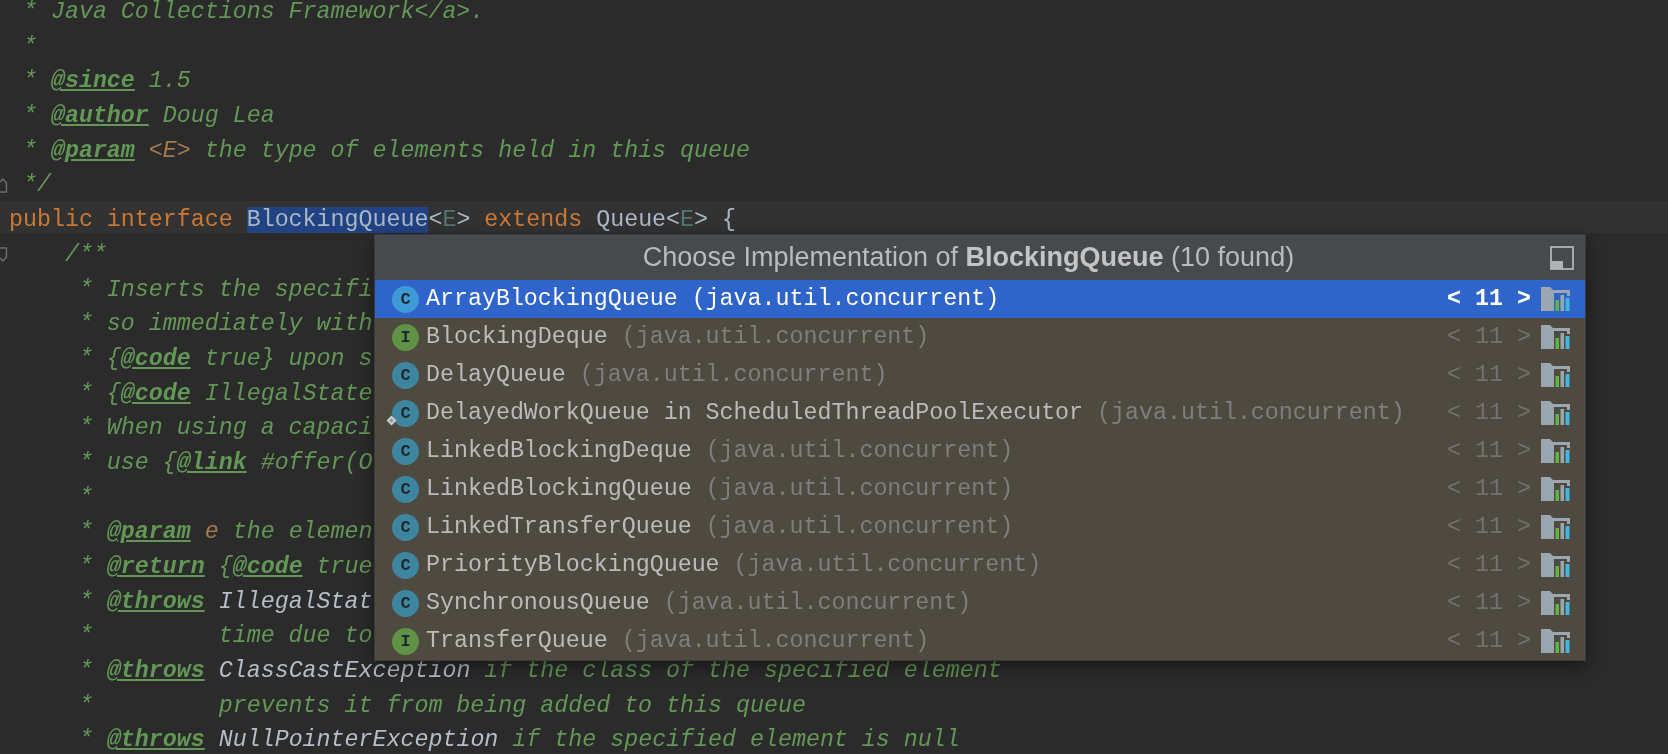 Image resolution: width=1668 pixels, height=754 pixels. What do you see at coordinates (85, 254) in the screenshot?
I see `code-line: /**` at bounding box center [85, 254].